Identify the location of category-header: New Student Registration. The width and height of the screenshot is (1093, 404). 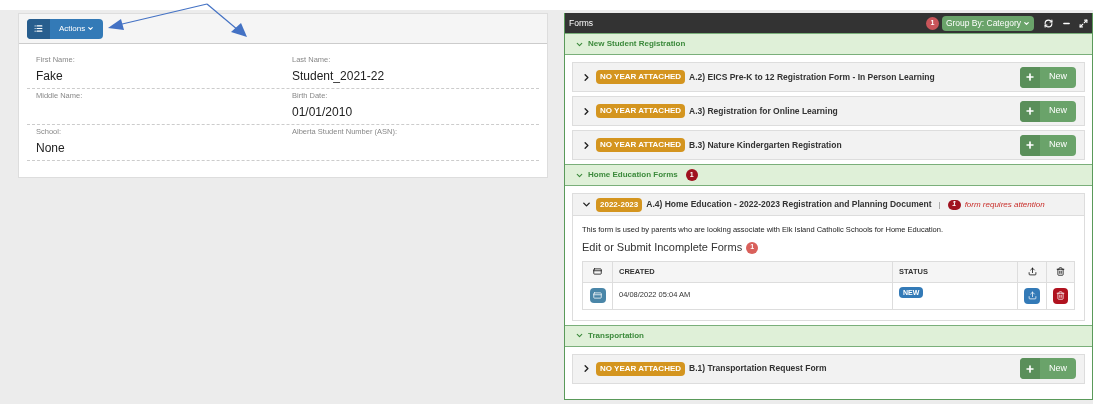
(828, 44).